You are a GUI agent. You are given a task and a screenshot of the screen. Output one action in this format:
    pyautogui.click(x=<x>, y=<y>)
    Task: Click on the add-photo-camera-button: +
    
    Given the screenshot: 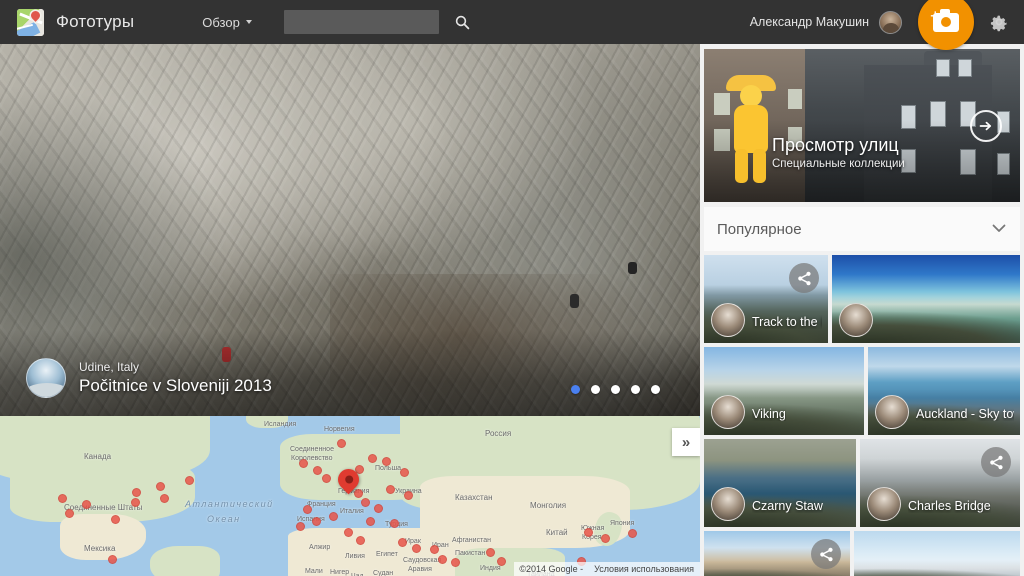 What is the action you would take?
    pyautogui.click(x=946, y=25)
    